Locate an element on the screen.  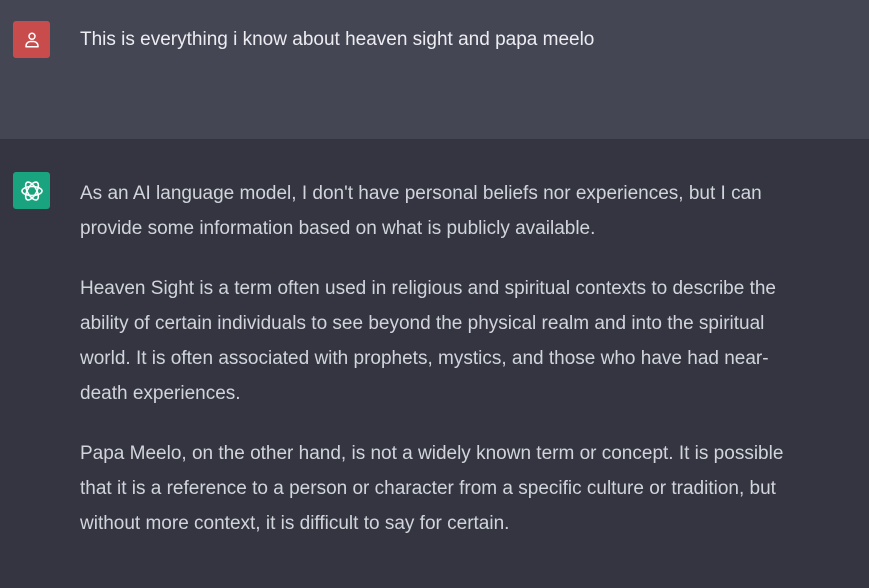
user-icon is located at coordinates (31, 39).